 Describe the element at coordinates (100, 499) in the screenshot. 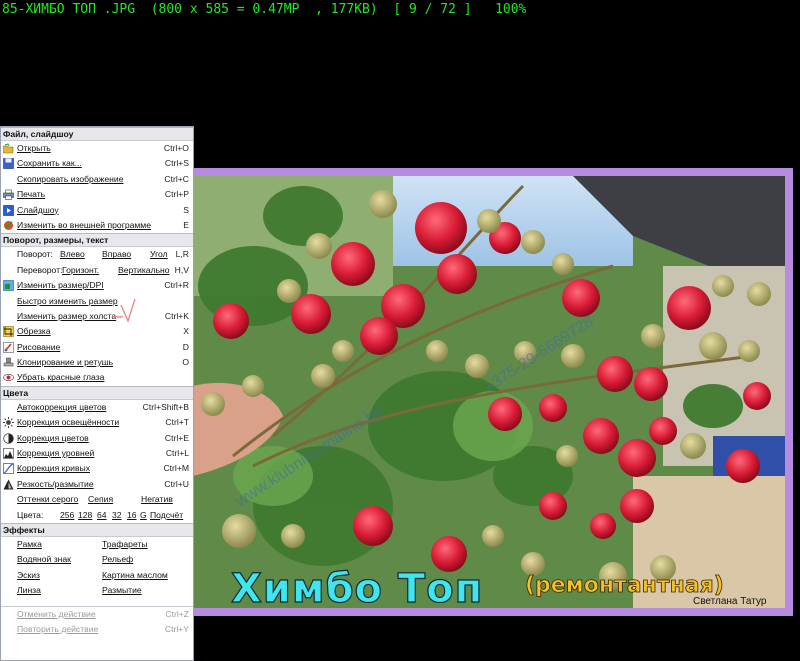

I see `sepia-link: Сепия` at that location.